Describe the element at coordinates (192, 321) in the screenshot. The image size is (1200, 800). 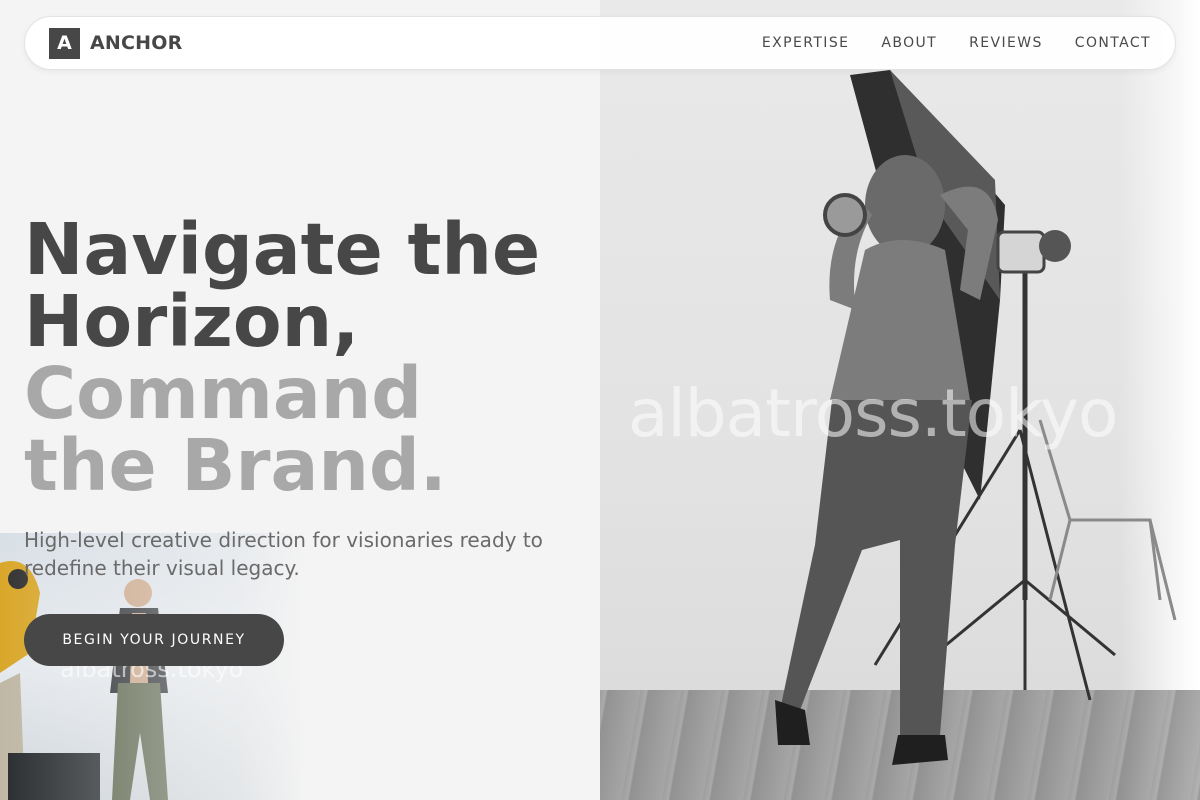
I see `hero-heading-line: Horizon,` at that location.